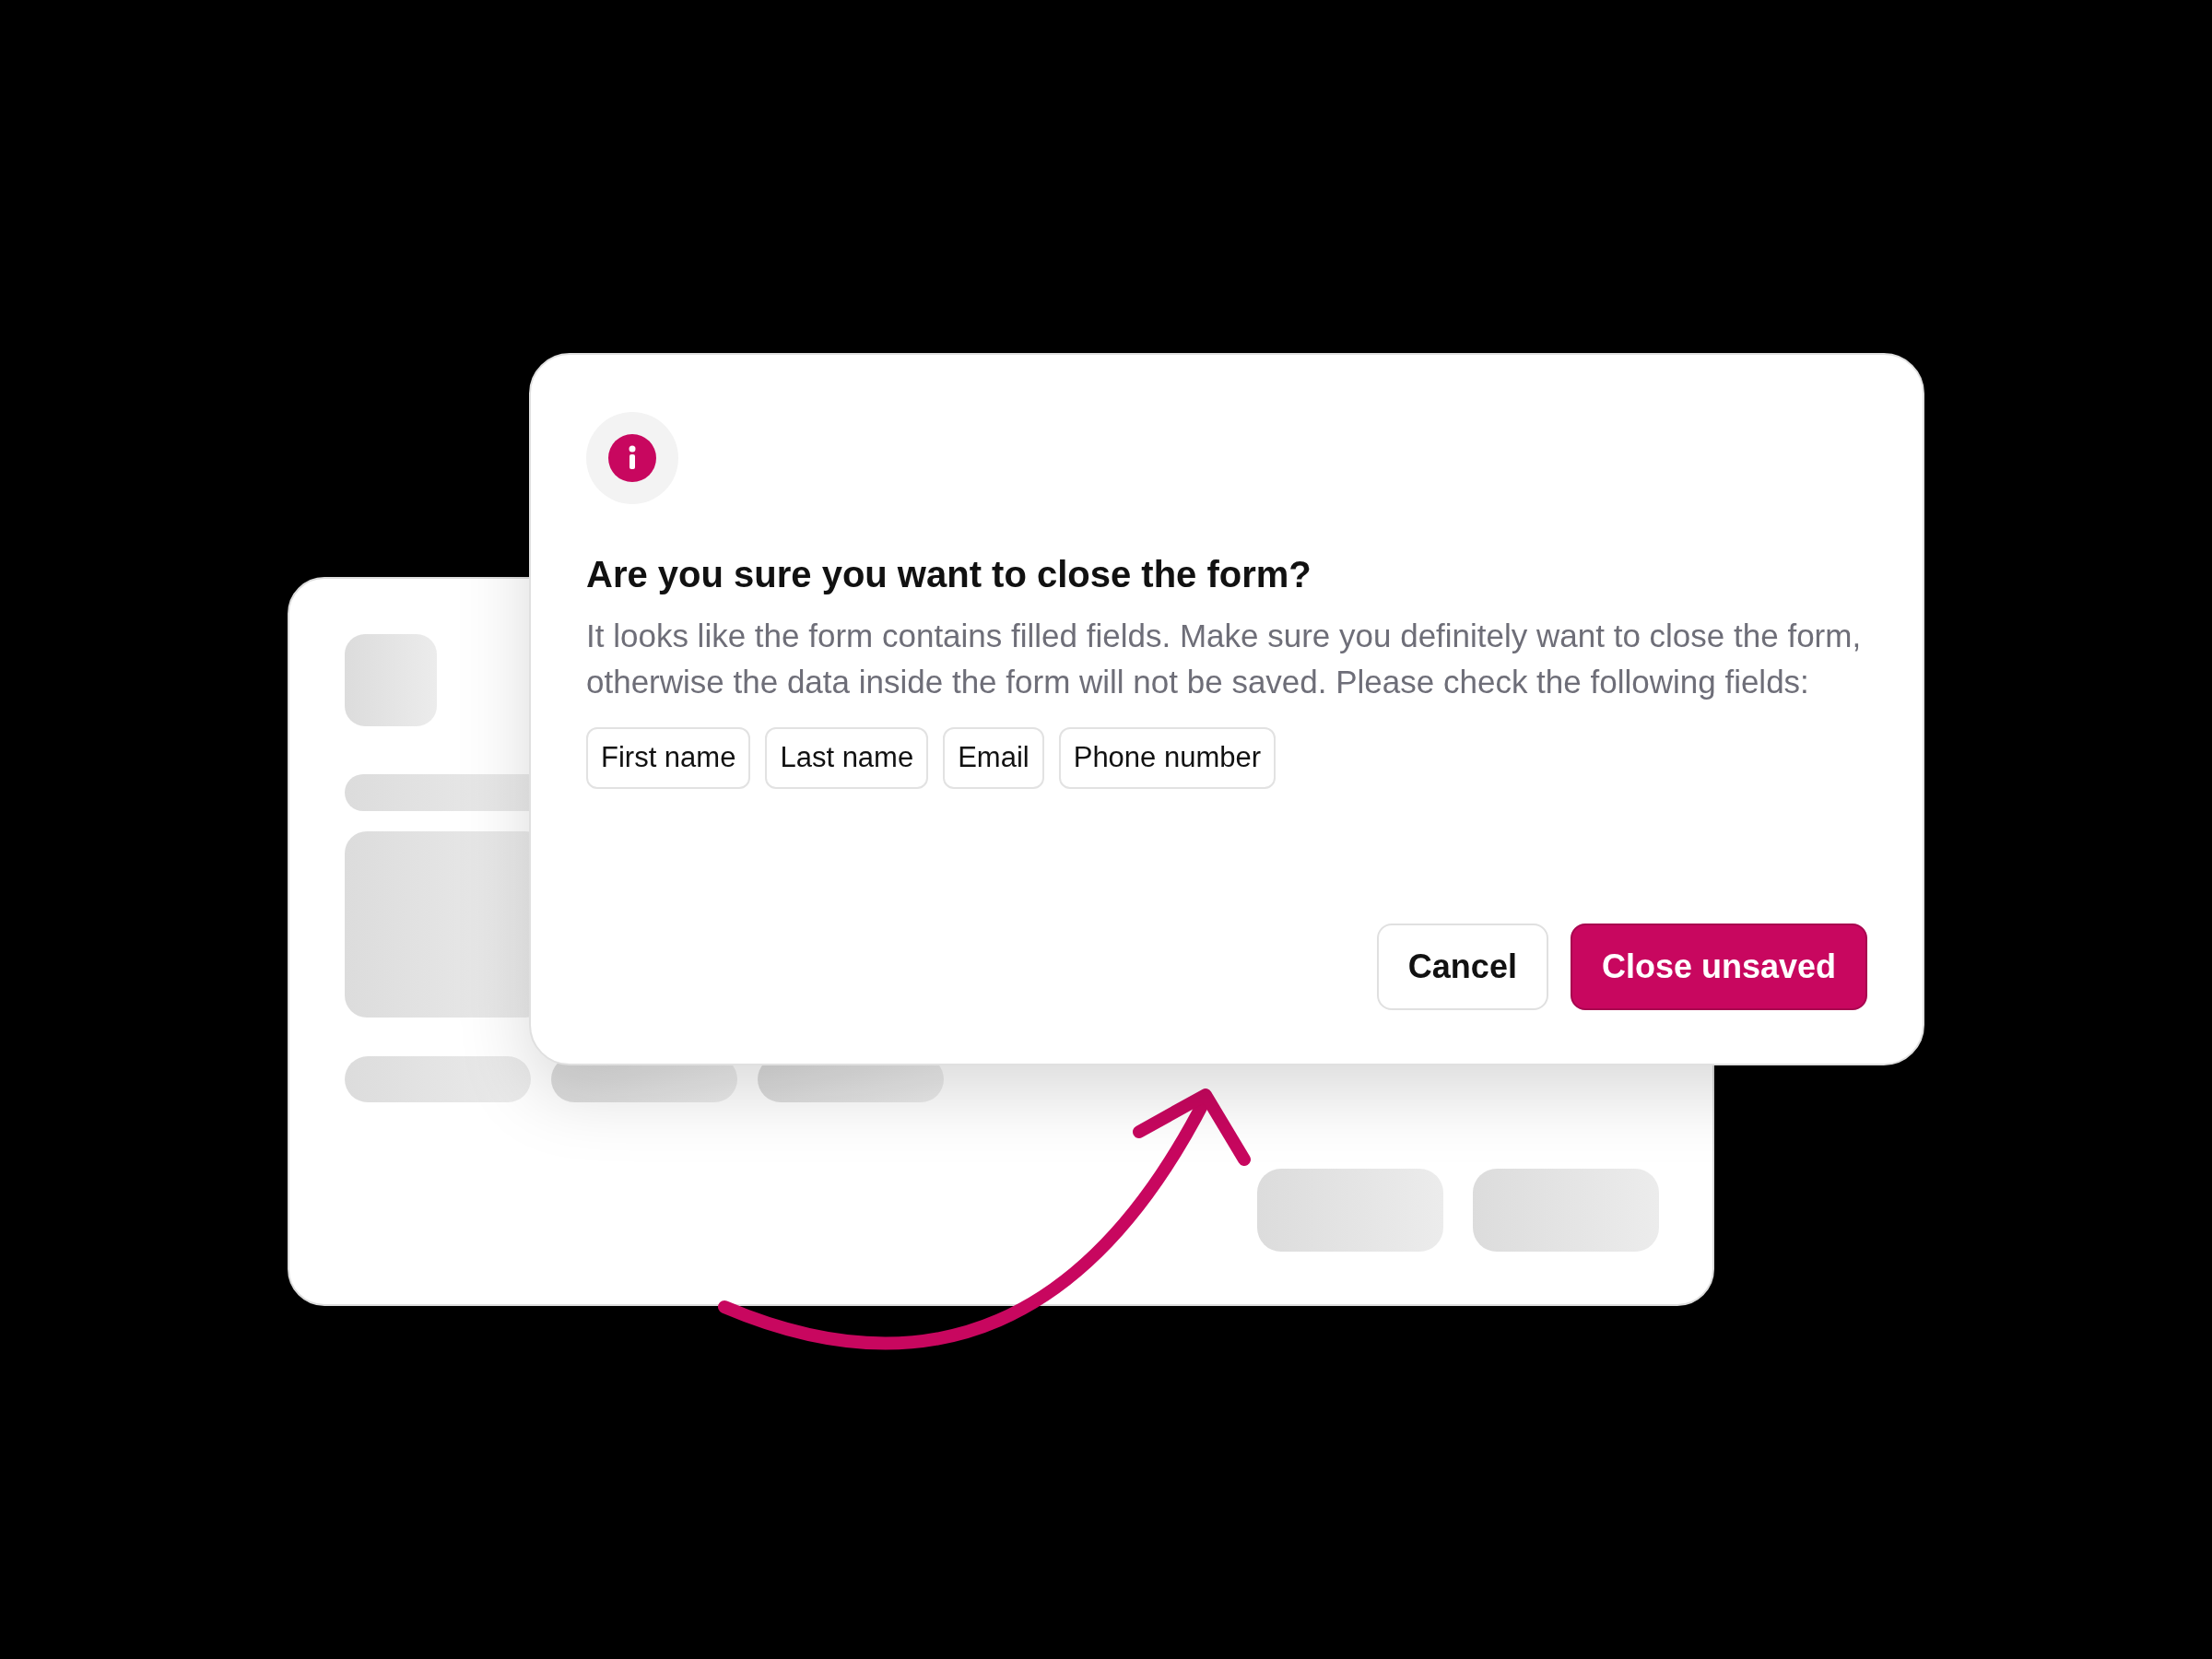 The image size is (2212, 1659). What do you see at coordinates (1224, 659) in the screenshot?
I see `dialog-message: It looks like the form contains filled fields. Make sure you definitely want to close the form, otherwise the data inside the form will not be saved. Please check the following fields:` at bounding box center [1224, 659].